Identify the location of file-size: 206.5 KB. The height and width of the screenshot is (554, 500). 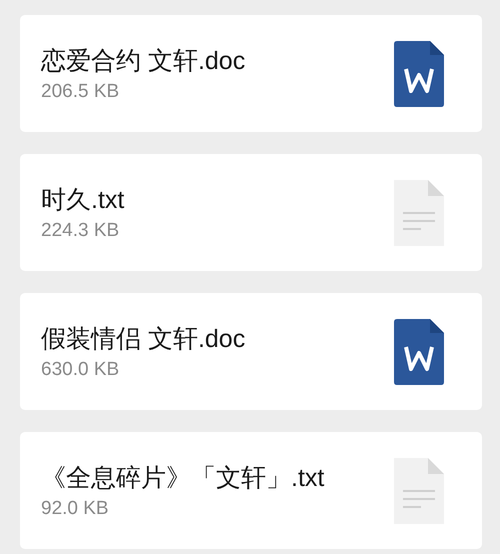
(80, 92).